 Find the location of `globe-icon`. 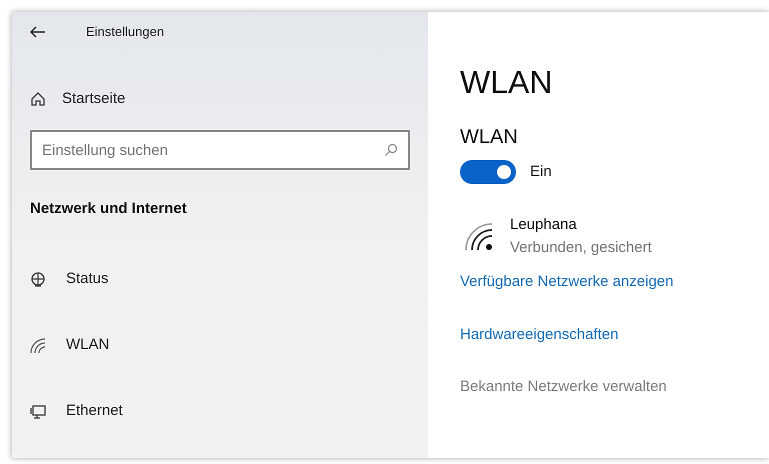

globe-icon is located at coordinates (38, 280).